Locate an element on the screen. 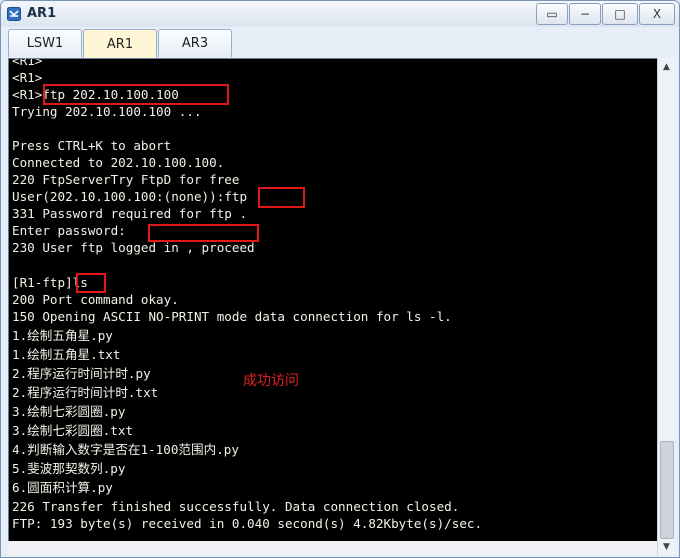 This screenshot has width=680, height=558. success-annotation: 成功访问 is located at coordinates (271, 381).